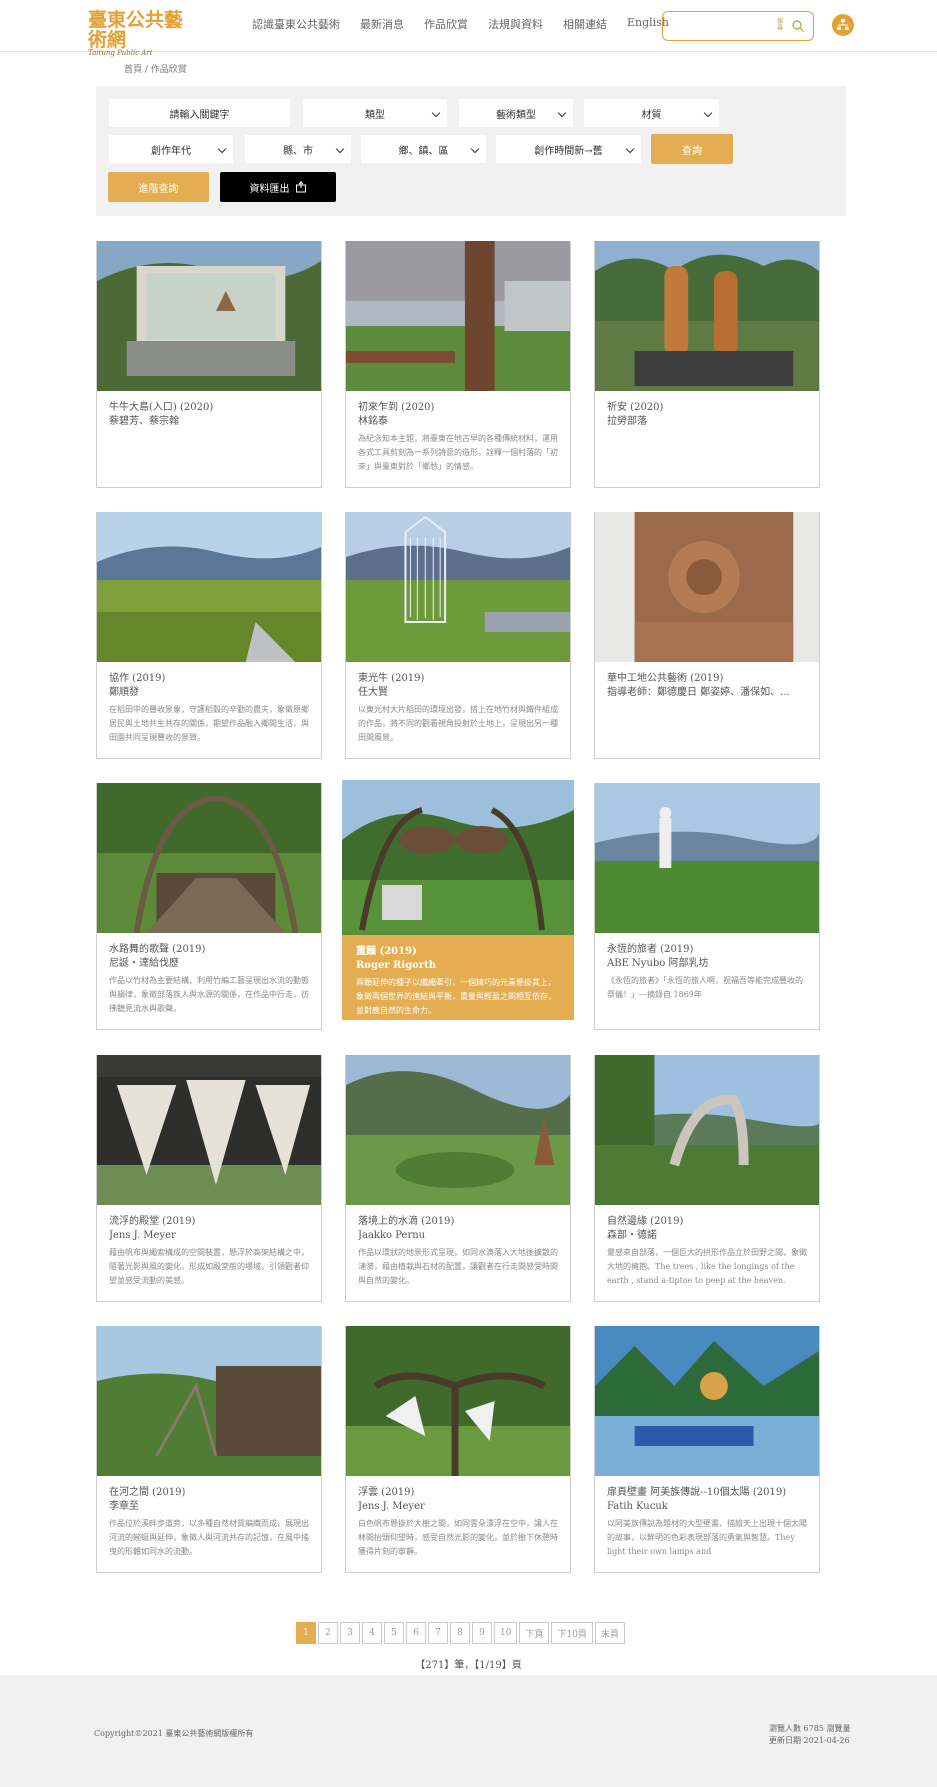 Image resolution: width=937 pixels, height=1787 pixels. I want to click on nav-item-news: 最新消息, so click(382, 24).